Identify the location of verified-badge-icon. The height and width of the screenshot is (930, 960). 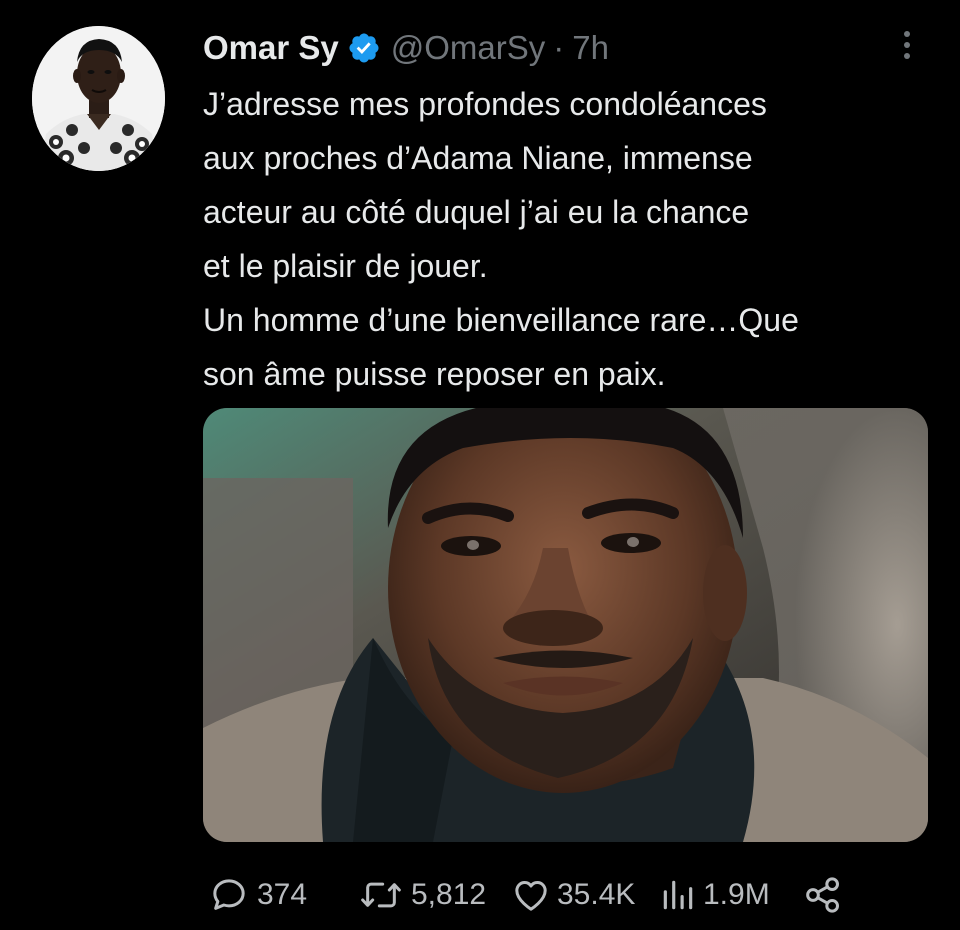
(364, 48).